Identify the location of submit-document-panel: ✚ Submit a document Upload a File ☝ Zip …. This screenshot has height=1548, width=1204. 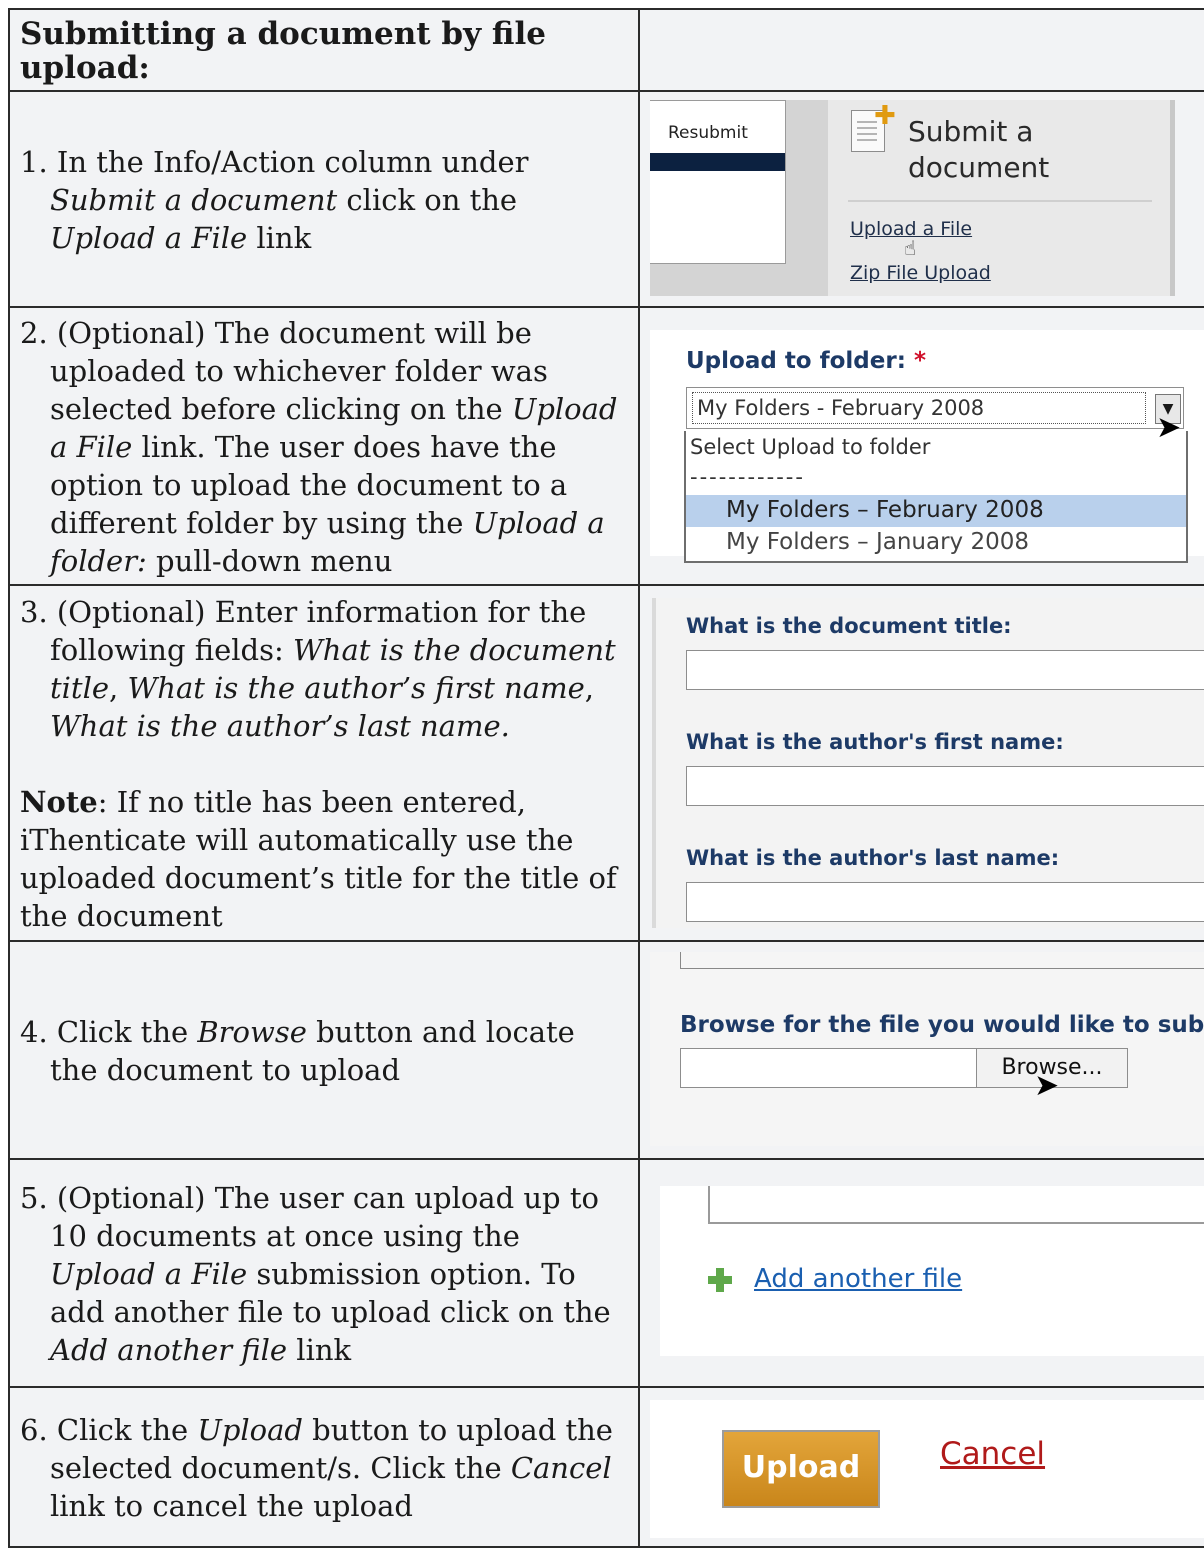
(1000, 198).